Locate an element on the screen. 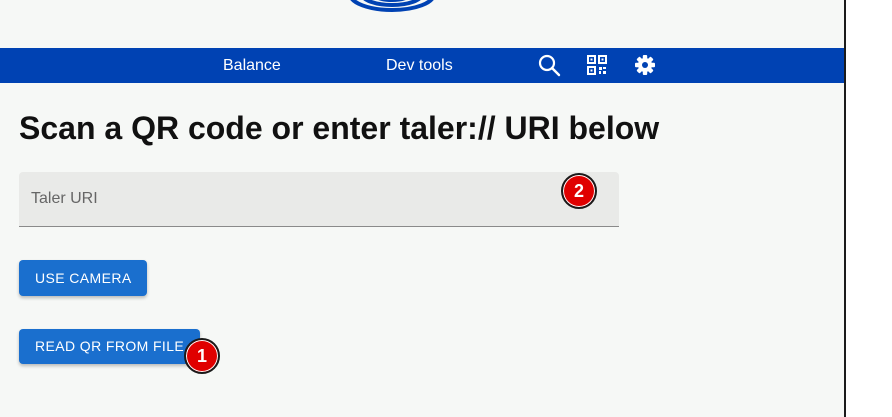 This screenshot has width=892, height=417. marker-badge-2: 2 is located at coordinates (579, 191).